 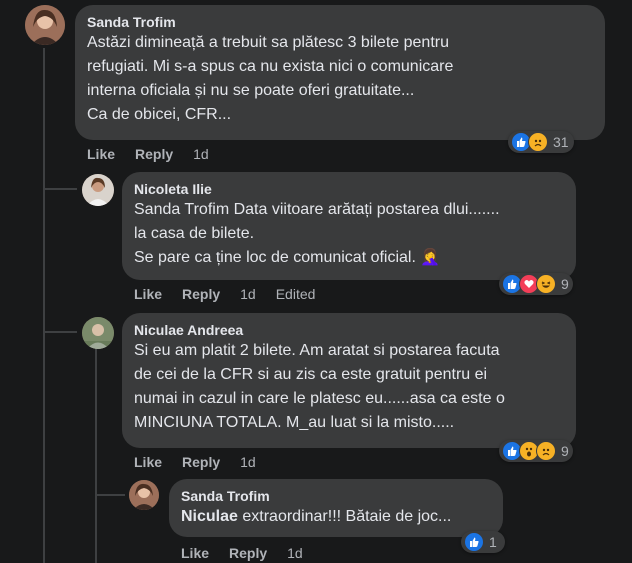 I want to click on thread-line-nested, so click(x=96, y=455).